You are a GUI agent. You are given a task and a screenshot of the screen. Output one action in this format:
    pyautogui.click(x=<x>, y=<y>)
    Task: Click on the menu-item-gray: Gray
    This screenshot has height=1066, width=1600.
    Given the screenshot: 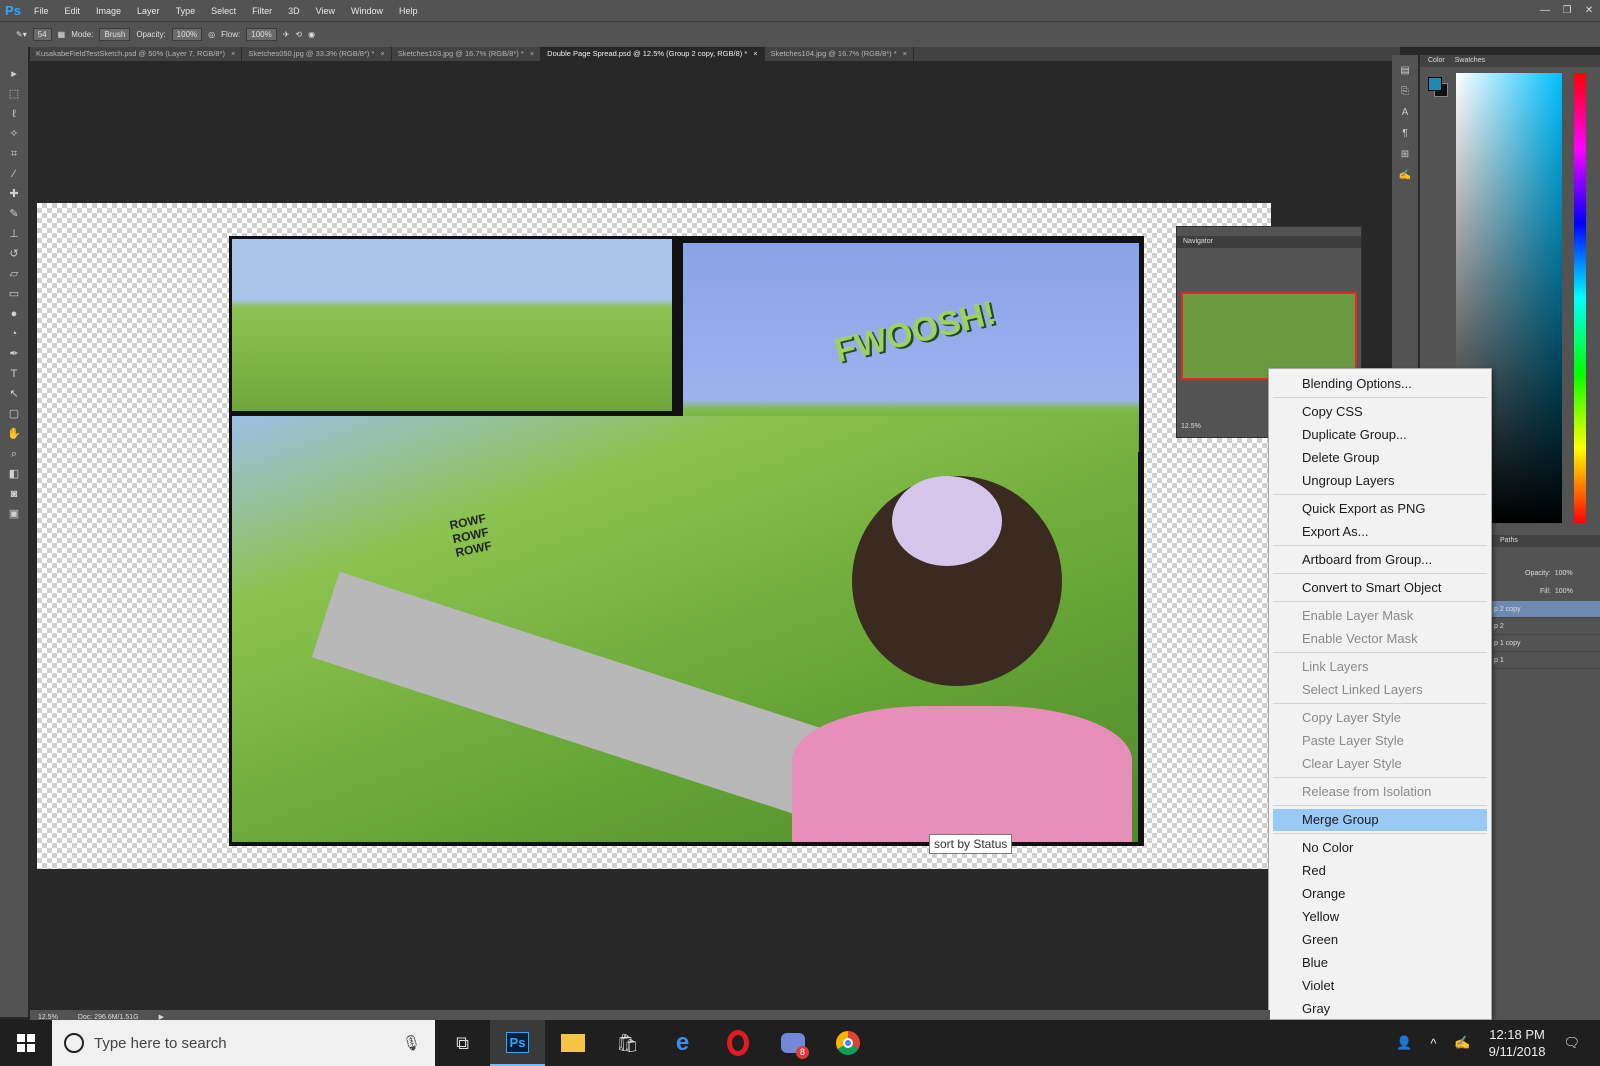 What is the action you would take?
    pyautogui.click(x=1380, y=1009)
    